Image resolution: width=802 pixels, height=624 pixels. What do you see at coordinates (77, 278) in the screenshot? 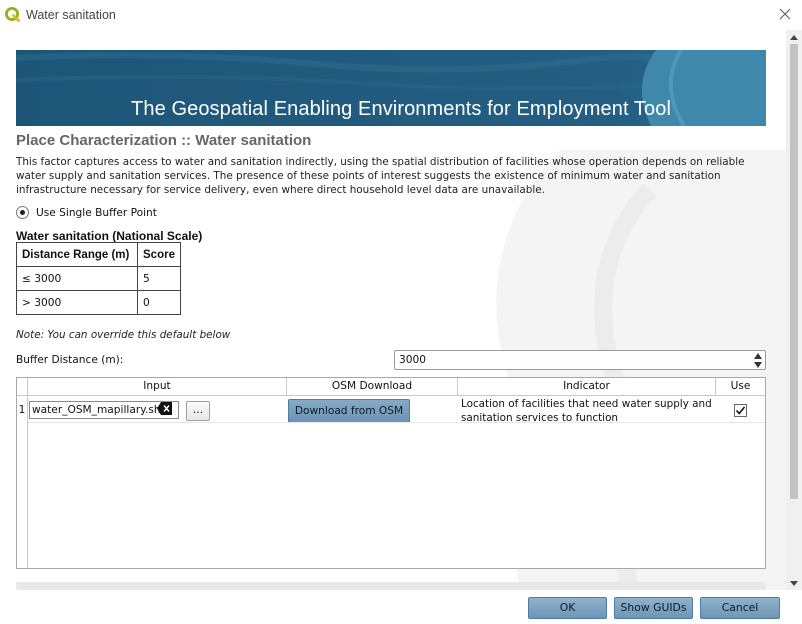
I see `distance-cell: ≤ 3000` at bounding box center [77, 278].